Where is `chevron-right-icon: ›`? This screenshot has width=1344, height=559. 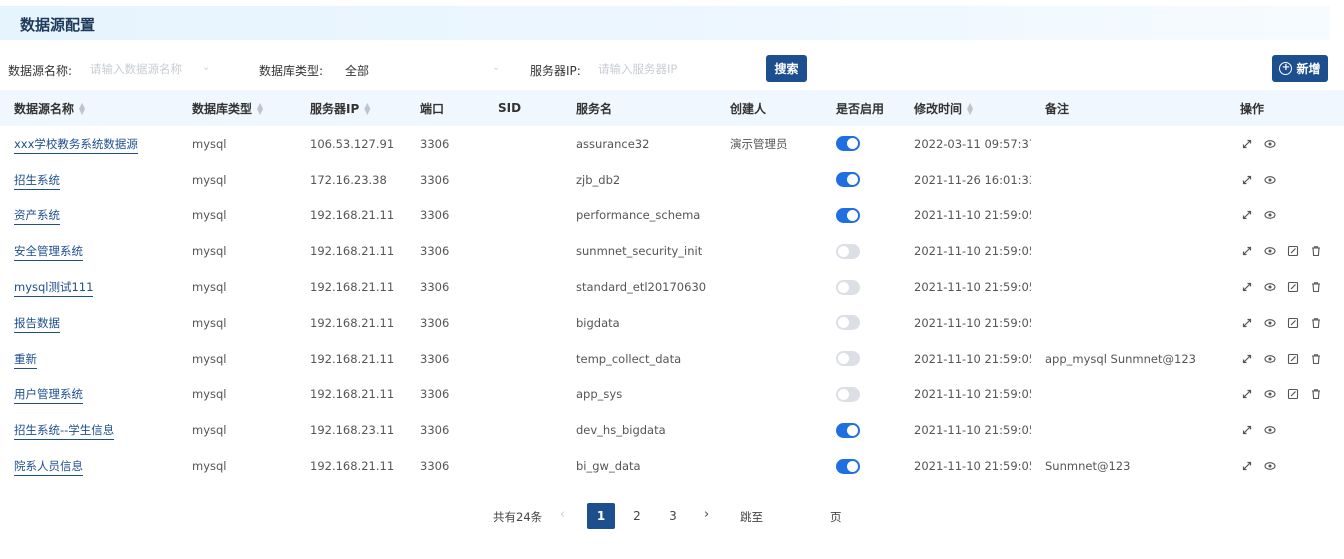 chevron-right-icon: › is located at coordinates (706, 514).